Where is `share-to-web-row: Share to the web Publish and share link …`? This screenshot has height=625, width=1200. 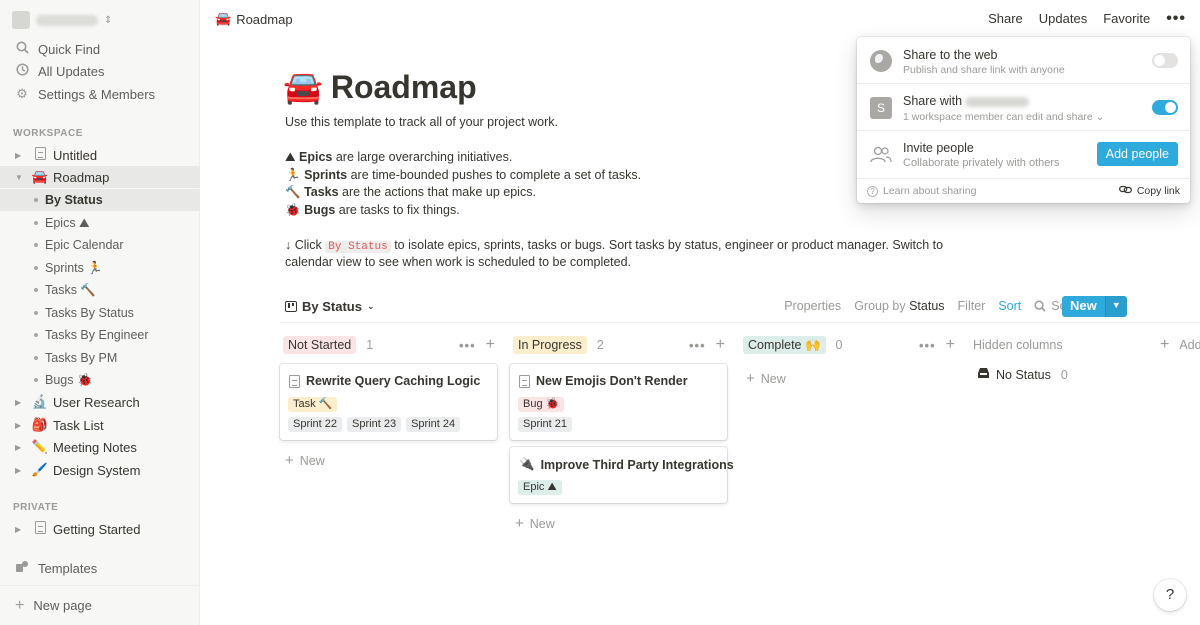 share-to-web-row: Share to the web Publish and share link … is located at coordinates (1023, 60).